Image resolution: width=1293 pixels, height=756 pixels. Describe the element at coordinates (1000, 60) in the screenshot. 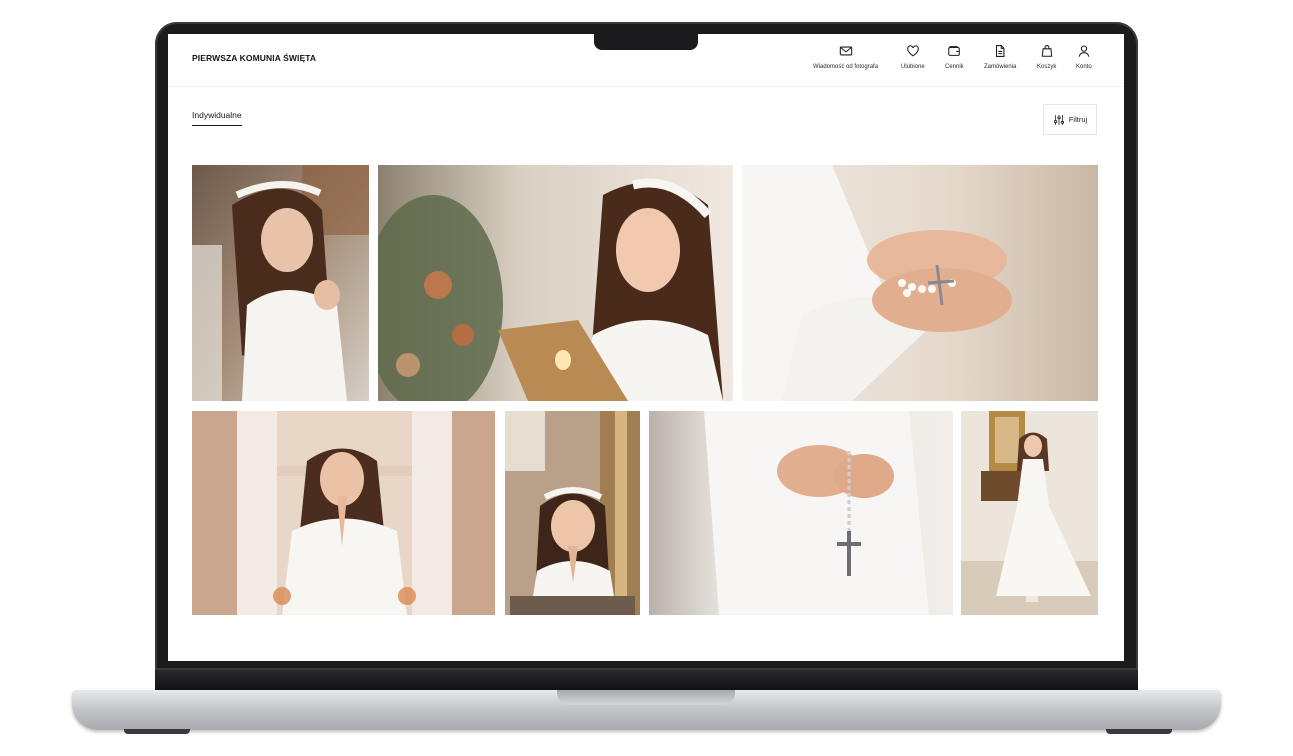

I see `nav-orders: Zamówienia` at that location.